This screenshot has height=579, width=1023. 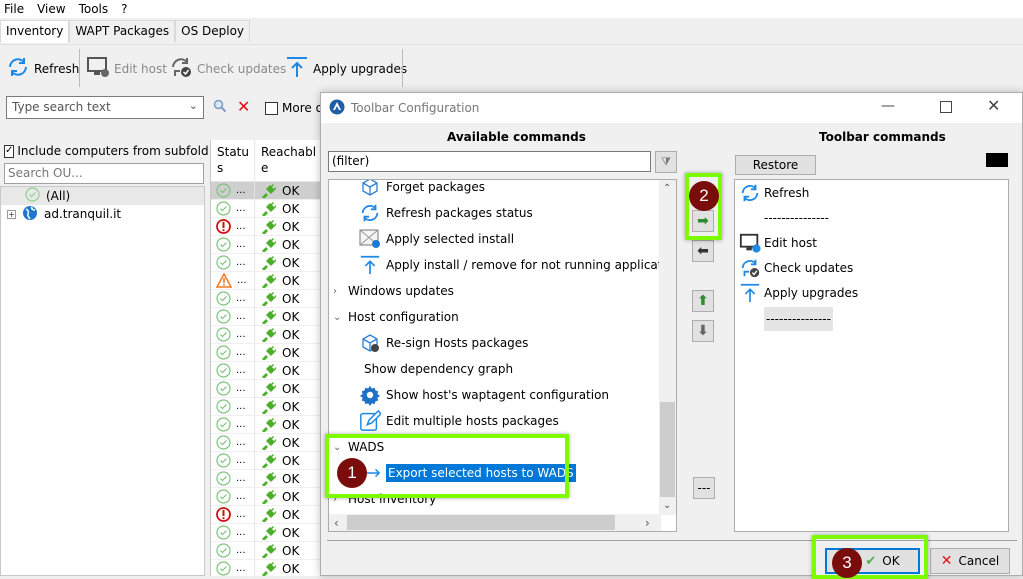 What do you see at coordinates (671, 108) in the screenshot?
I see `dialog-title-bar: Toolbar Configuration — ✕` at bounding box center [671, 108].